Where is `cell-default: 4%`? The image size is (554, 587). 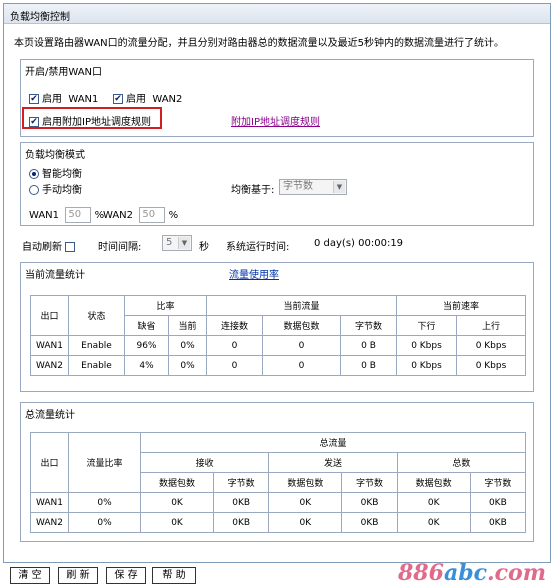
cell-default: 4% is located at coordinates (146, 365).